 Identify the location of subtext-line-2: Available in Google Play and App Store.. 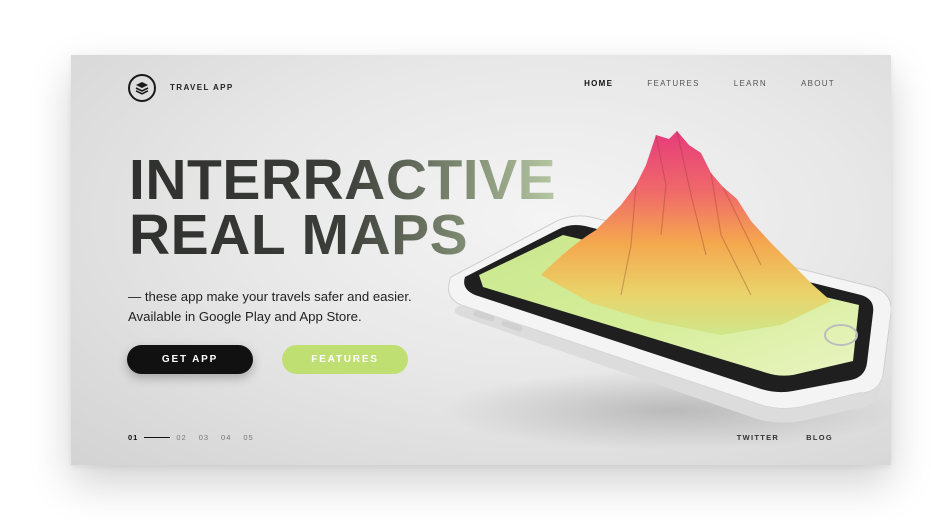
(245, 316).